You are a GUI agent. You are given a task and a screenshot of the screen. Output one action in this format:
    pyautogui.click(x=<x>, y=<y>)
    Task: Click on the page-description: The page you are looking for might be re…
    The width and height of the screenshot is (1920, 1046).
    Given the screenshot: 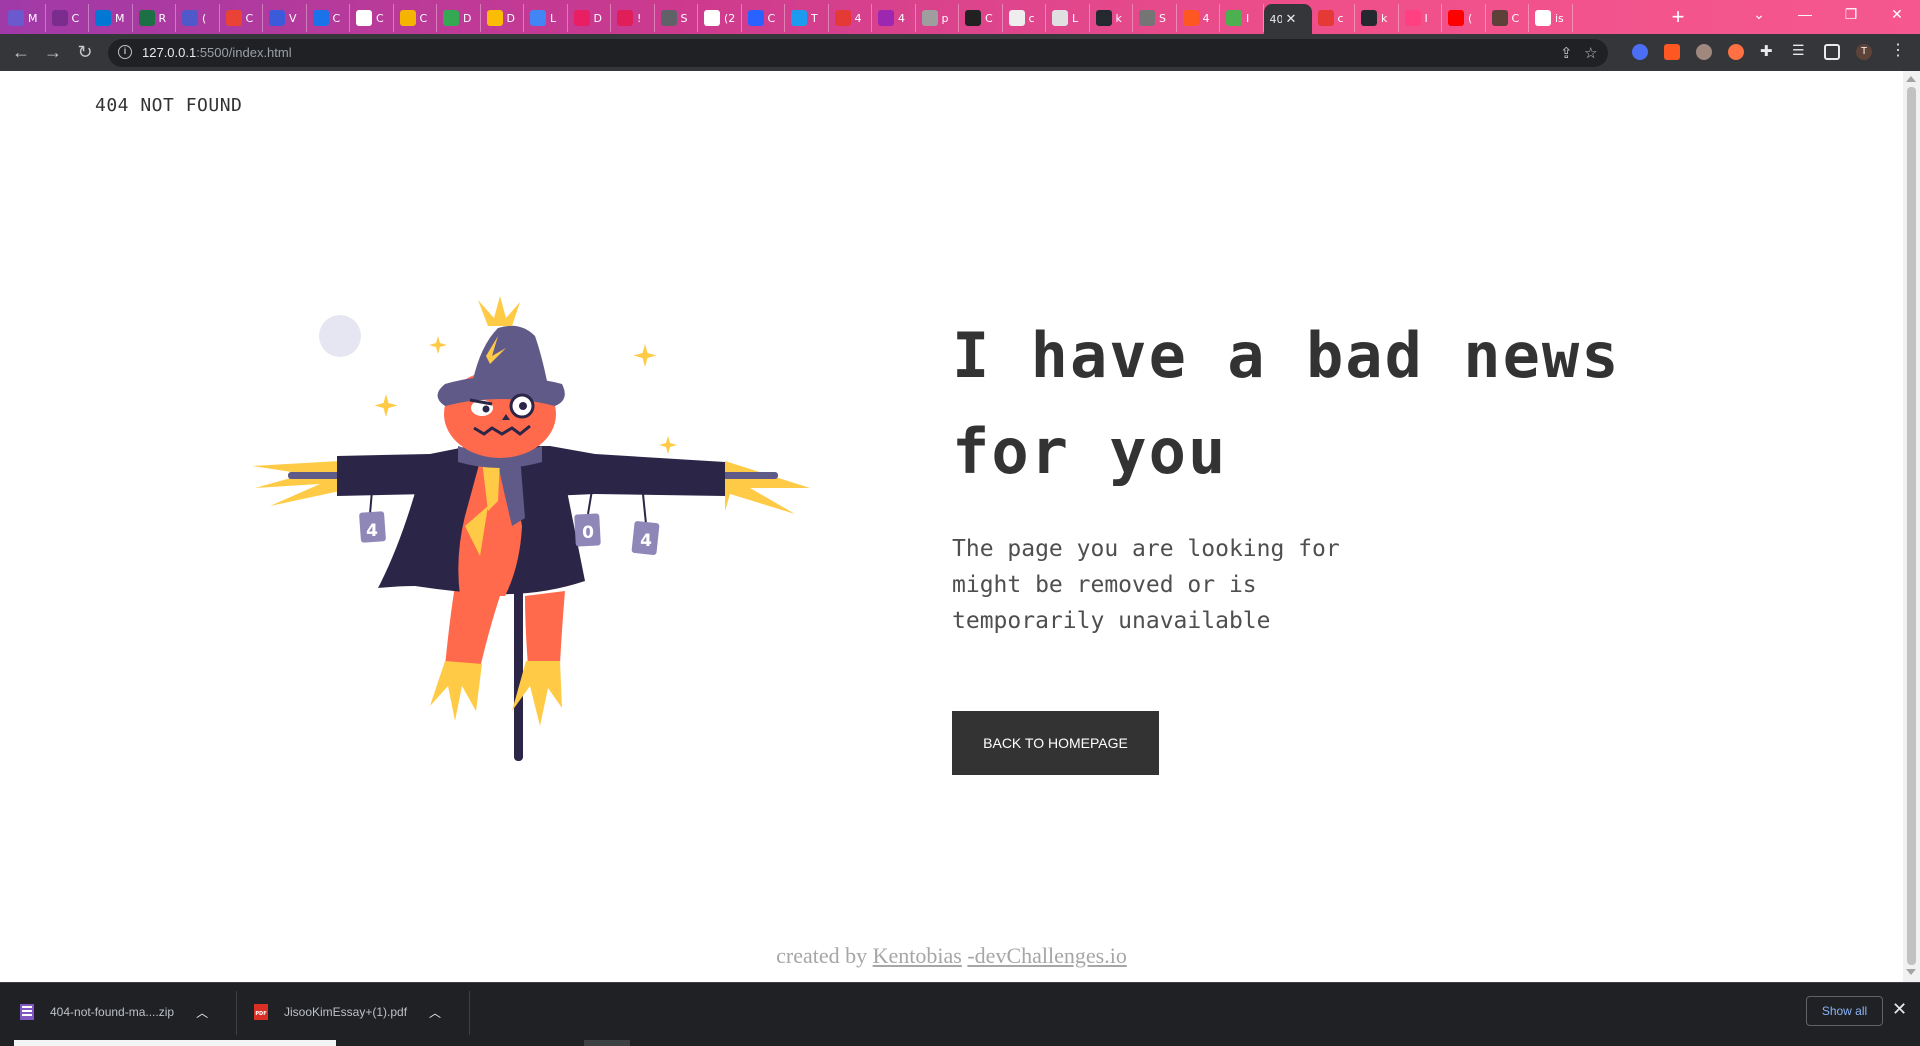 What is the action you would take?
    pyautogui.click(x=1146, y=585)
    